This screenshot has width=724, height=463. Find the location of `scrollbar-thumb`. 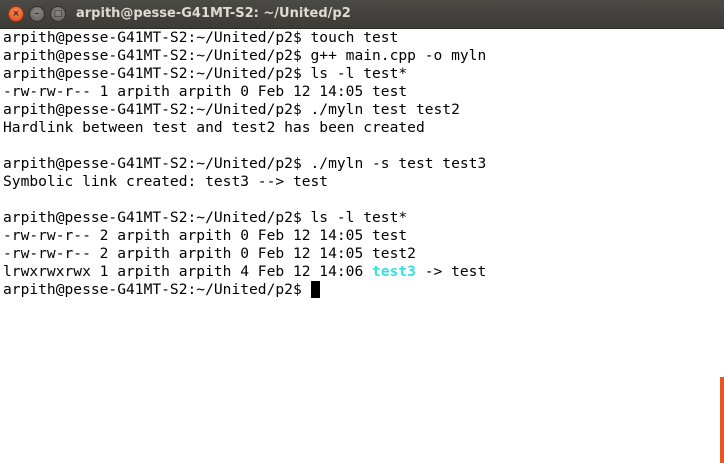

scrollbar-thumb is located at coordinates (722, 420).